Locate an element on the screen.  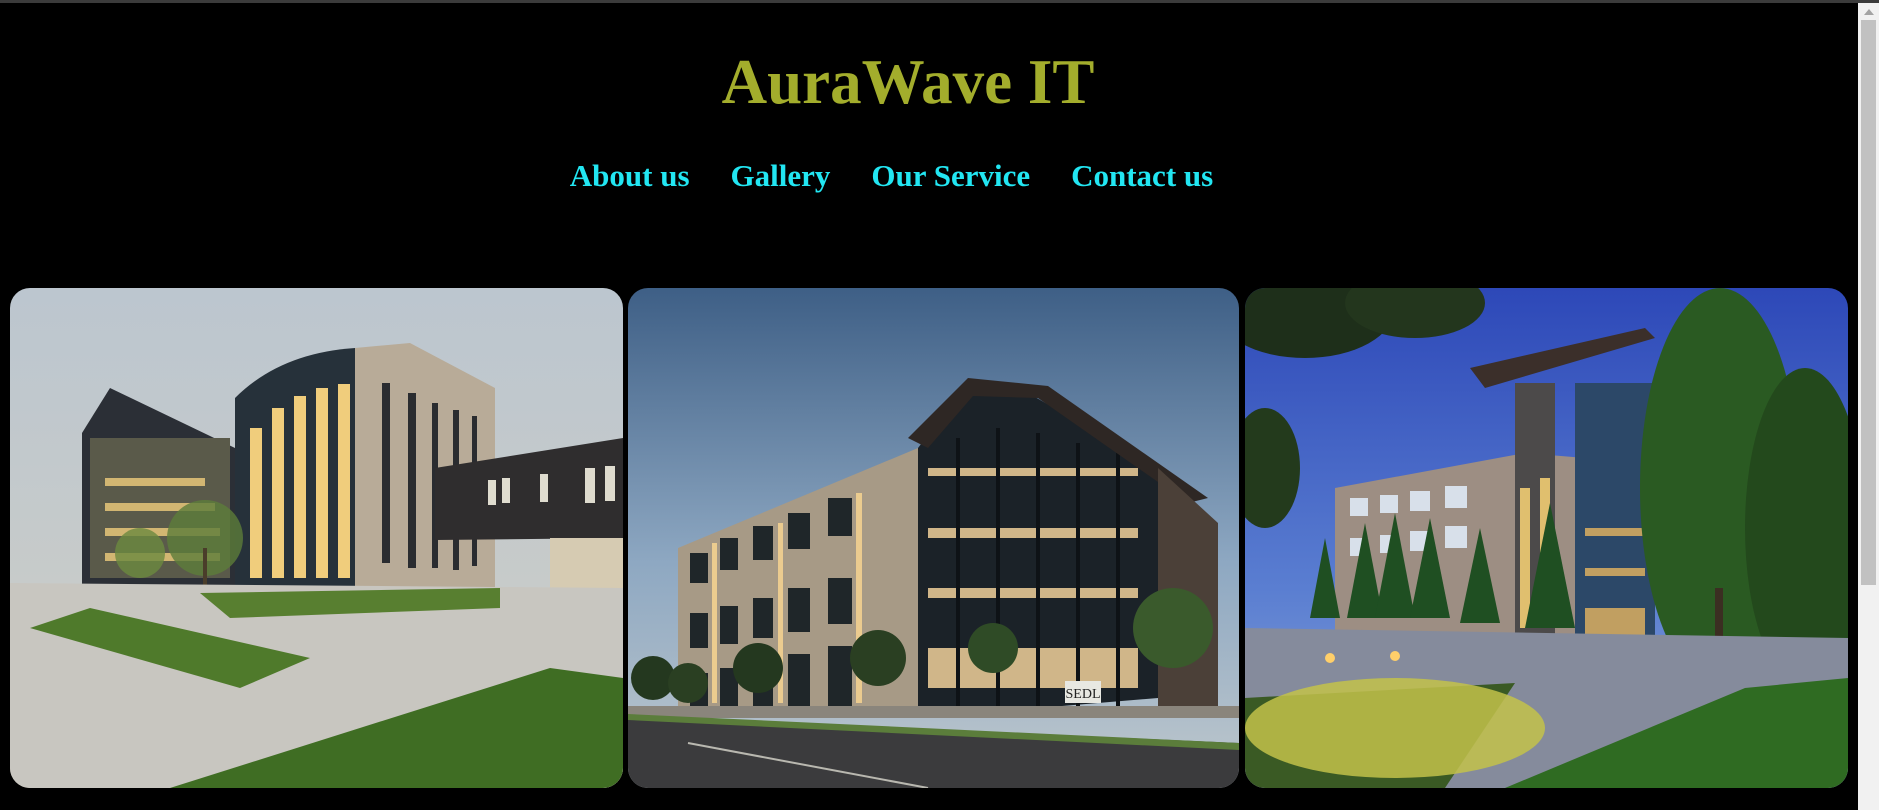
scroll-up-arrow-icon is located at coordinates (1868, 11).